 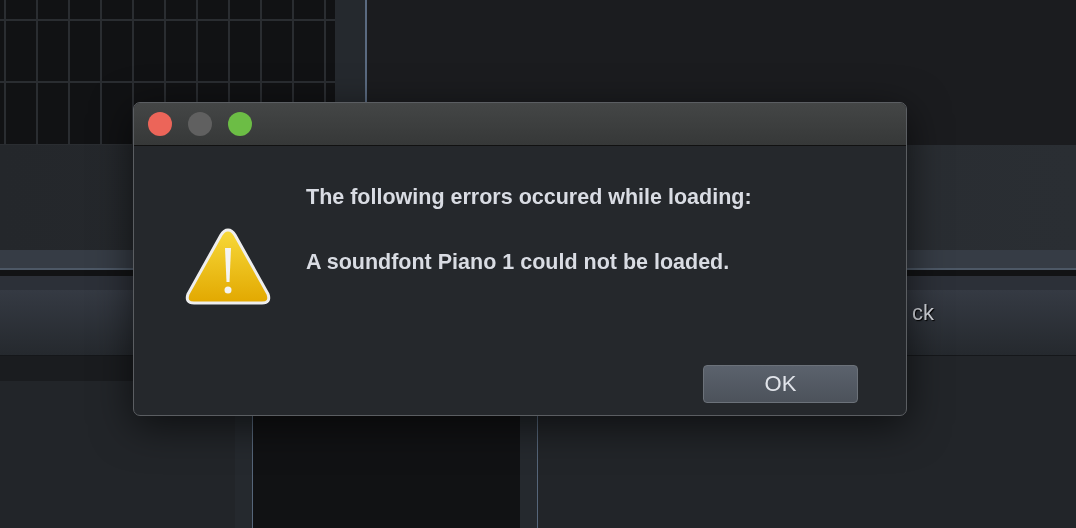 What do you see at coordinates (240, 124) in the screenshot?
I see `zoom-button` at bounding box center [240, 124].